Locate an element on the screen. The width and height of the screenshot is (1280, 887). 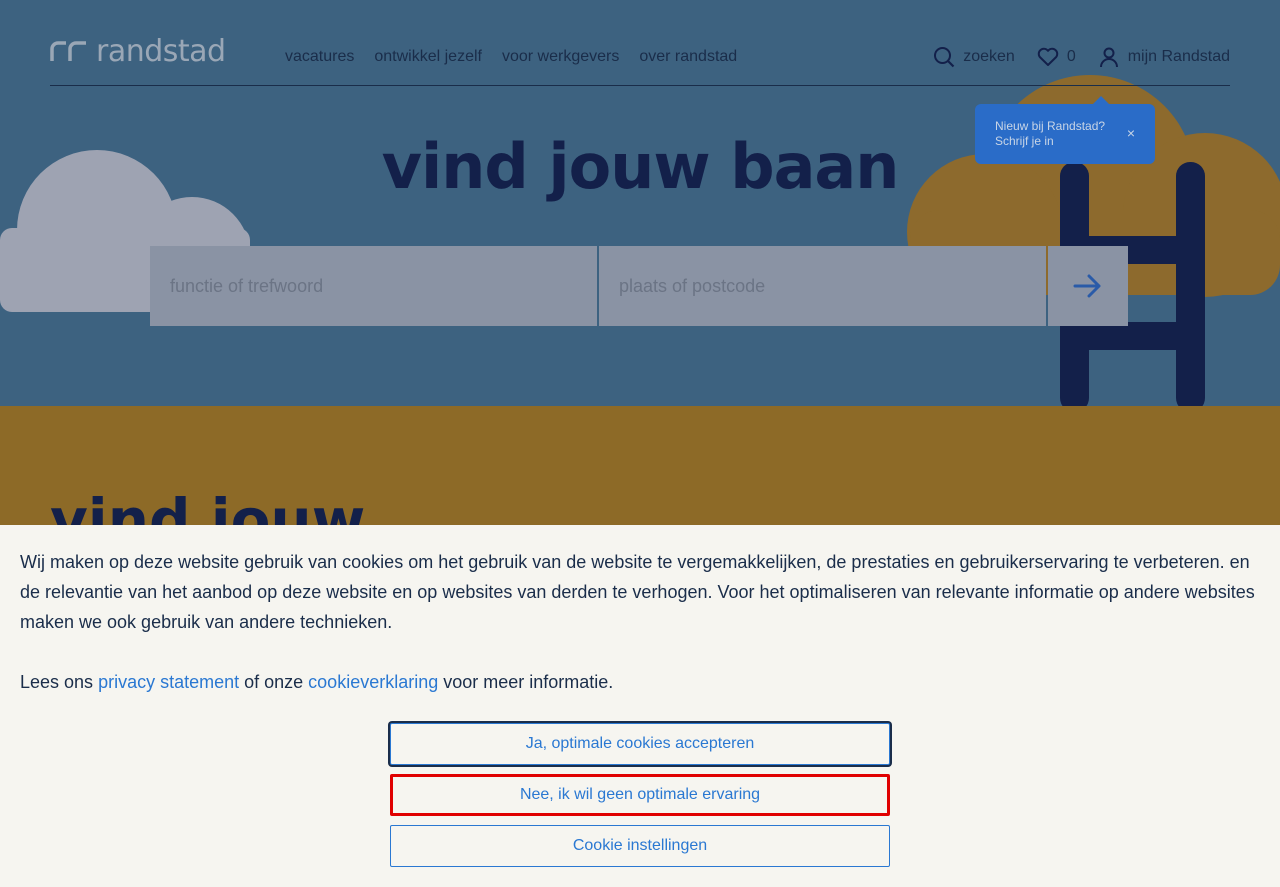
logo-text: randstad is located at coordinates (161, 51).